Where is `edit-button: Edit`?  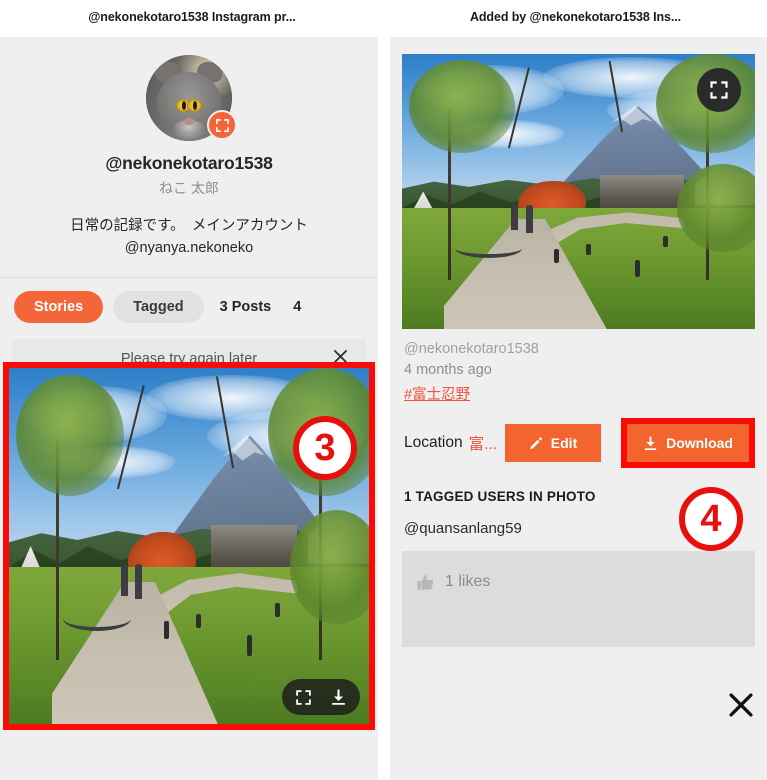 edit-button: Edit is located at coordinates (553, 443).